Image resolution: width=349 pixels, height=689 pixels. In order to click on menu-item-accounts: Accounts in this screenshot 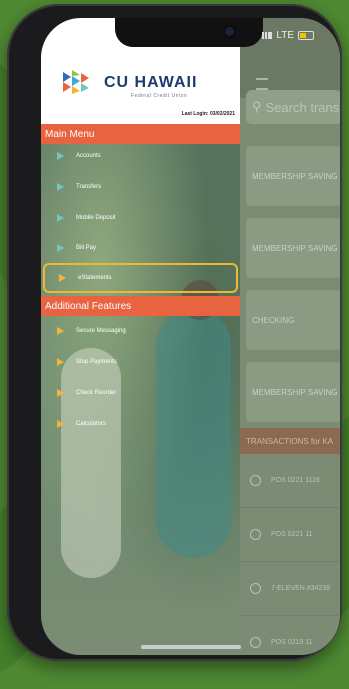, I will do `click(141, 156)`.